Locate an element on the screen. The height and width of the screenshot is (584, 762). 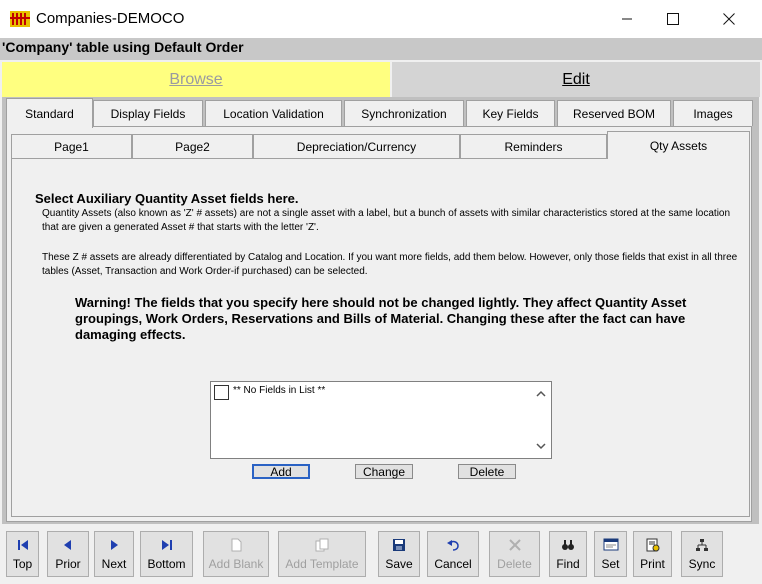
find-label: Find is located at coordinates (568, 564).